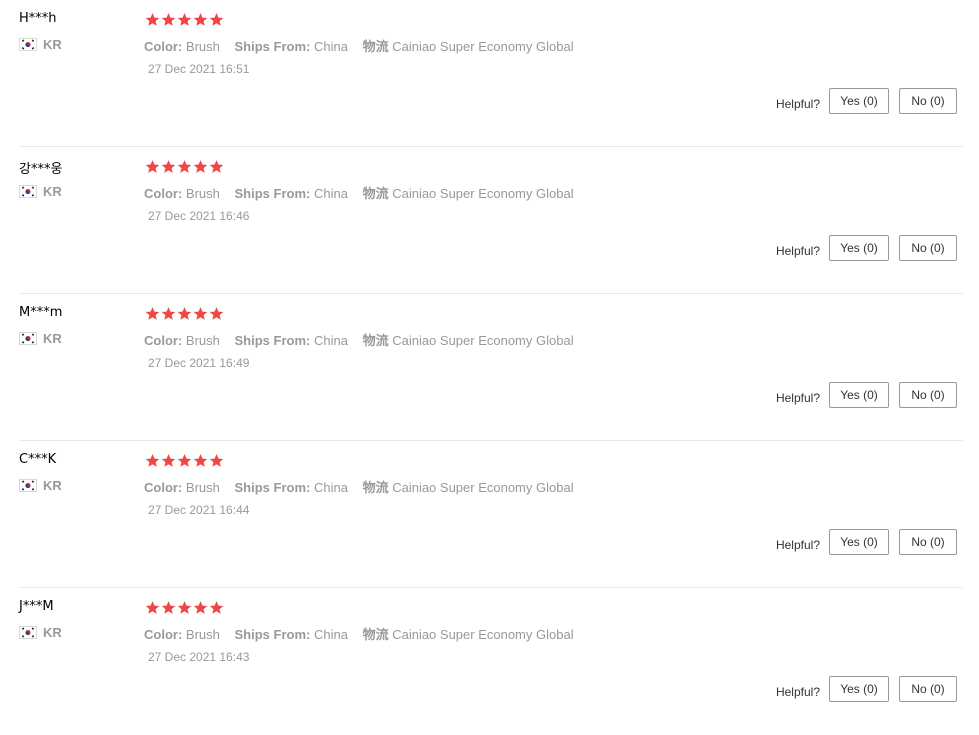 Image resolution: width=979 pixels, height=735 pixels. I want to click on reviewer-name: M***m, so click(41, 312).